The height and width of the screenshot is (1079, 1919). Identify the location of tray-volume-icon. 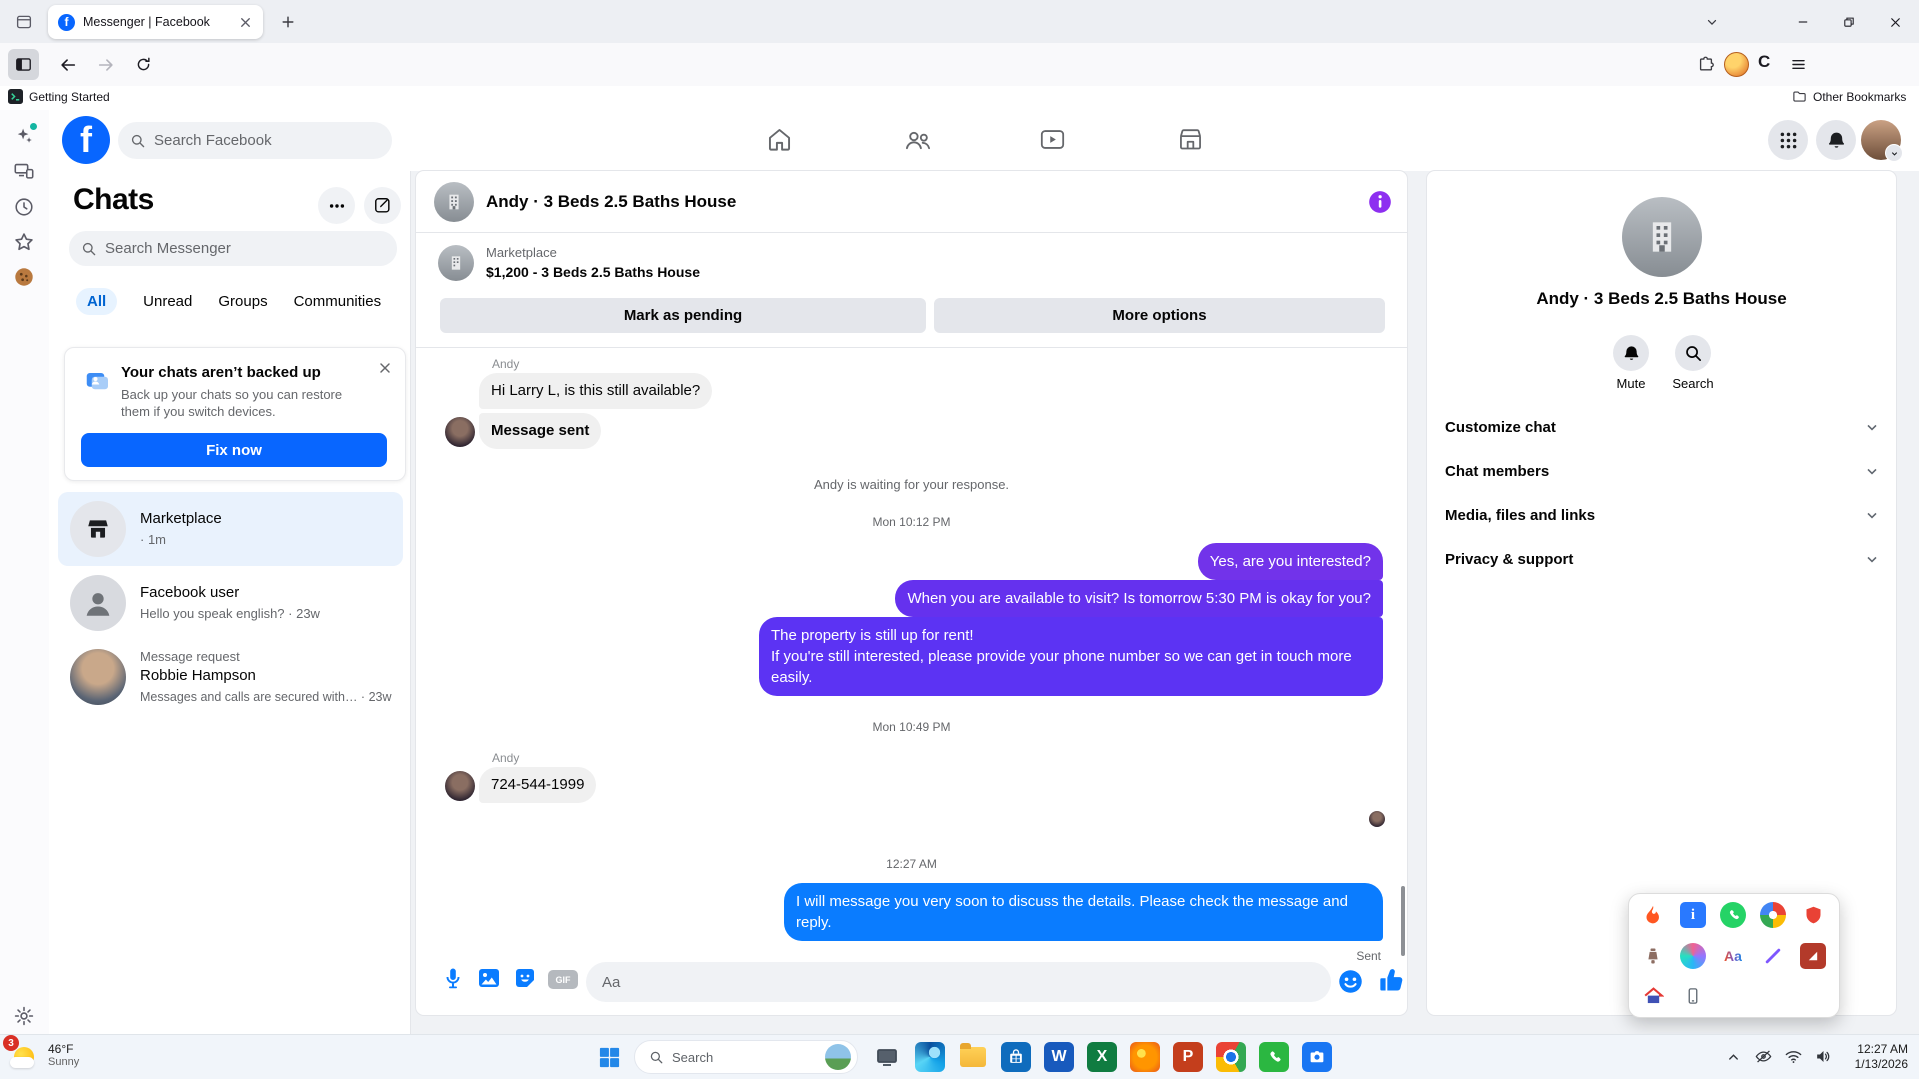
(1823, 1056).